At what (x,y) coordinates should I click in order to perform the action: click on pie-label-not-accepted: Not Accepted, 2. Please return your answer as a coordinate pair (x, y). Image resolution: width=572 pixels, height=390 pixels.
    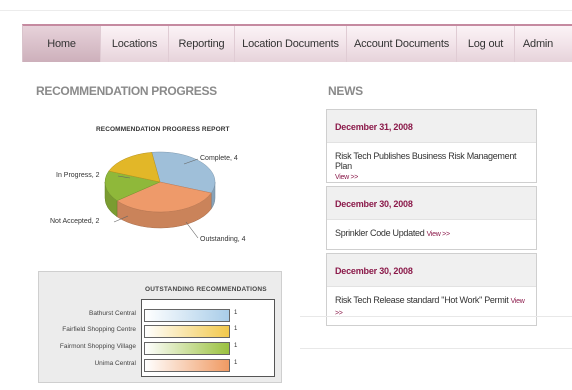
    Looking at the image, I should click on (75, 221).